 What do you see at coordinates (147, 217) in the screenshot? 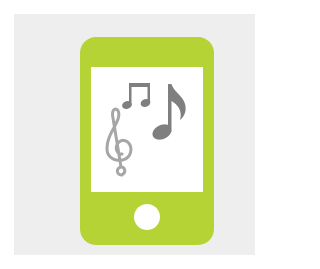
I see `home-button-icon` at bounding box center [147, 217].